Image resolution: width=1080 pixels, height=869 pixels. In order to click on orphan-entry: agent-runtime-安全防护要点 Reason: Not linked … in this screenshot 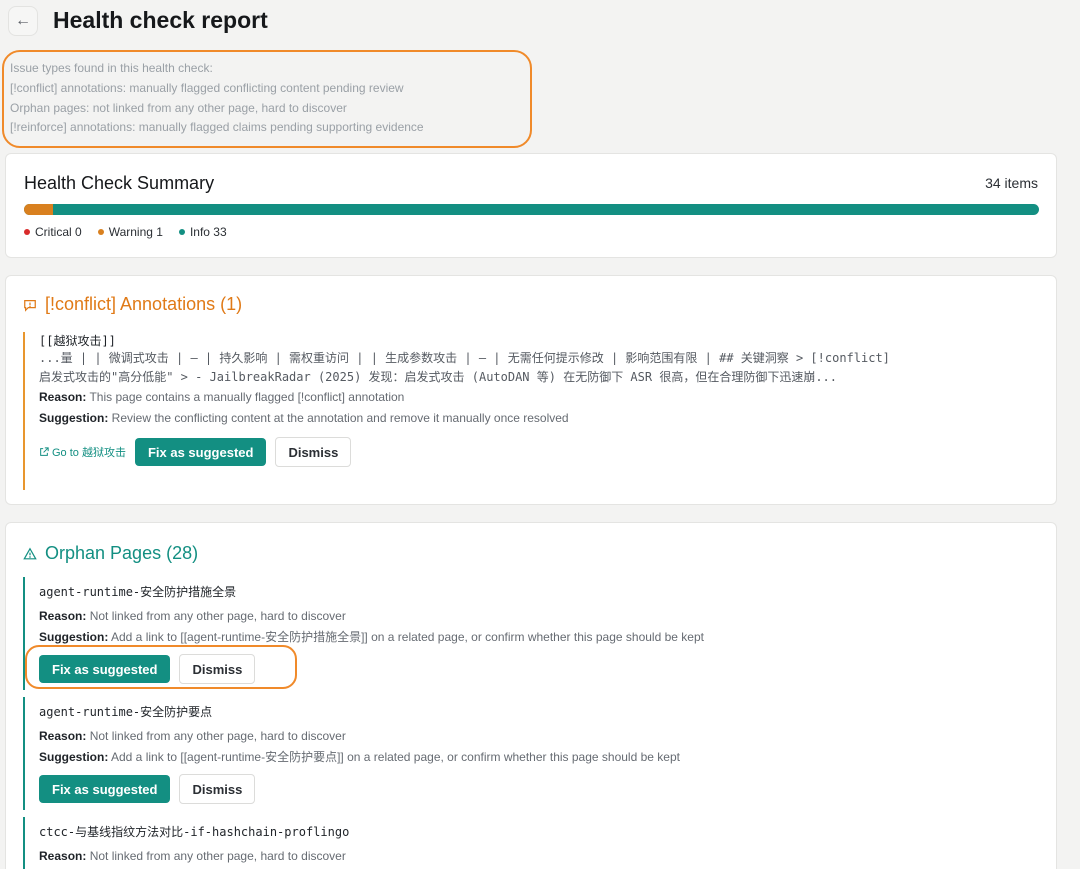, I will do `click(533, 753)`.